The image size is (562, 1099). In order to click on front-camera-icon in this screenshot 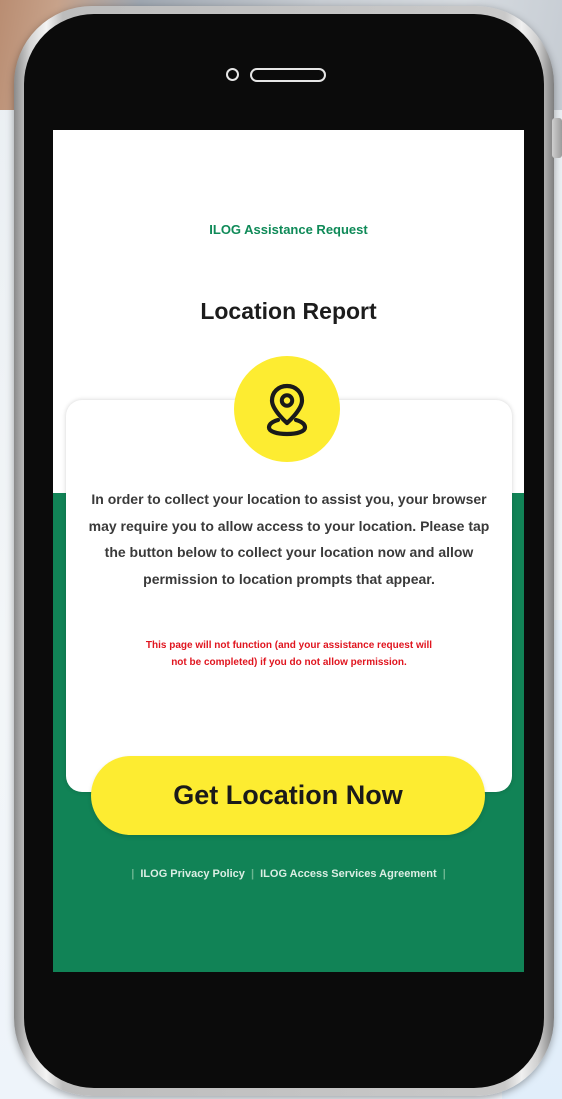, I will do `click(232, 74)`.